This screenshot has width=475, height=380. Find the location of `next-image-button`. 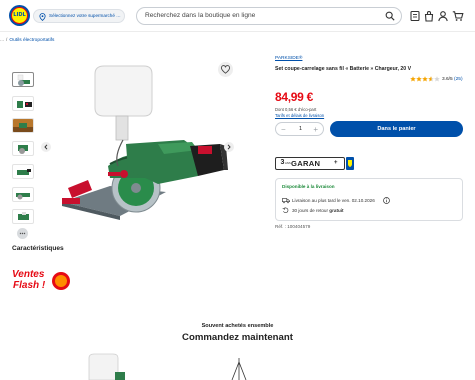

next-image-button is located at coordinates (229, 147).